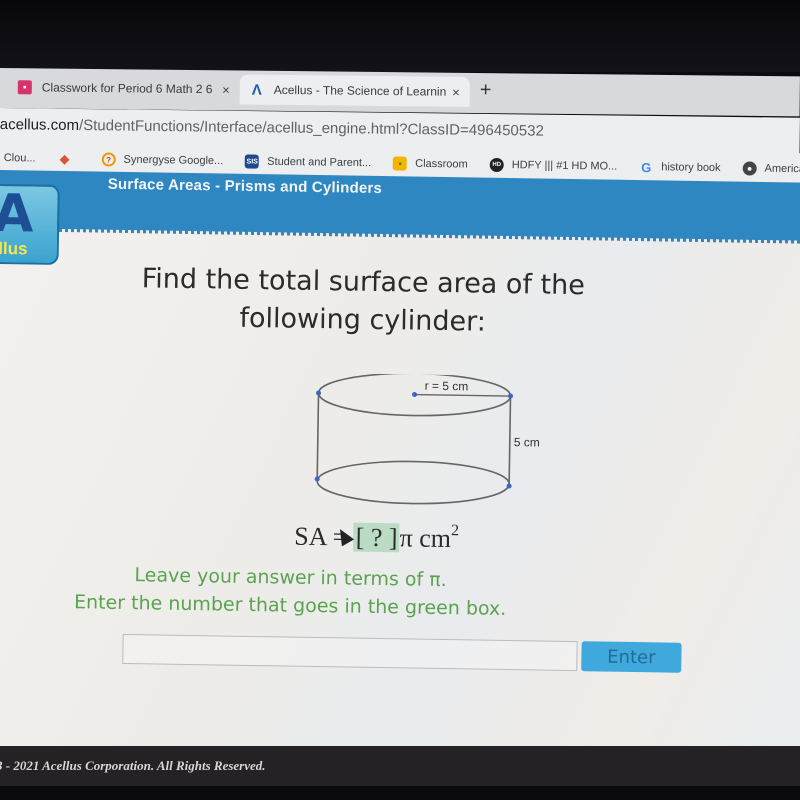 Image resolution: width=800 pixels, height=800 pixels. What do you see at coordinates (749, 168) in the screenshot?
I see `globe-icon: ●` at bounding box center [749, 168].